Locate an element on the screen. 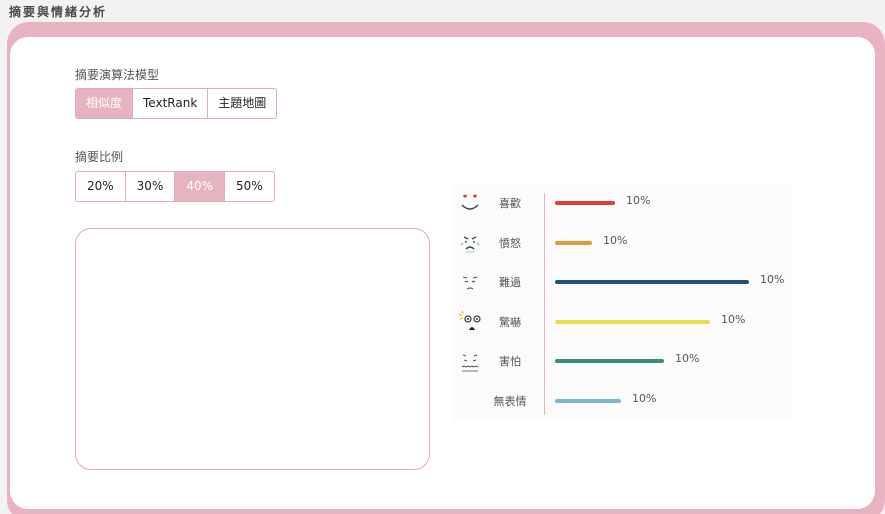 The width and height of the screenshot is (885, 514). sad-face-icon is located at coordinates (470, 282).